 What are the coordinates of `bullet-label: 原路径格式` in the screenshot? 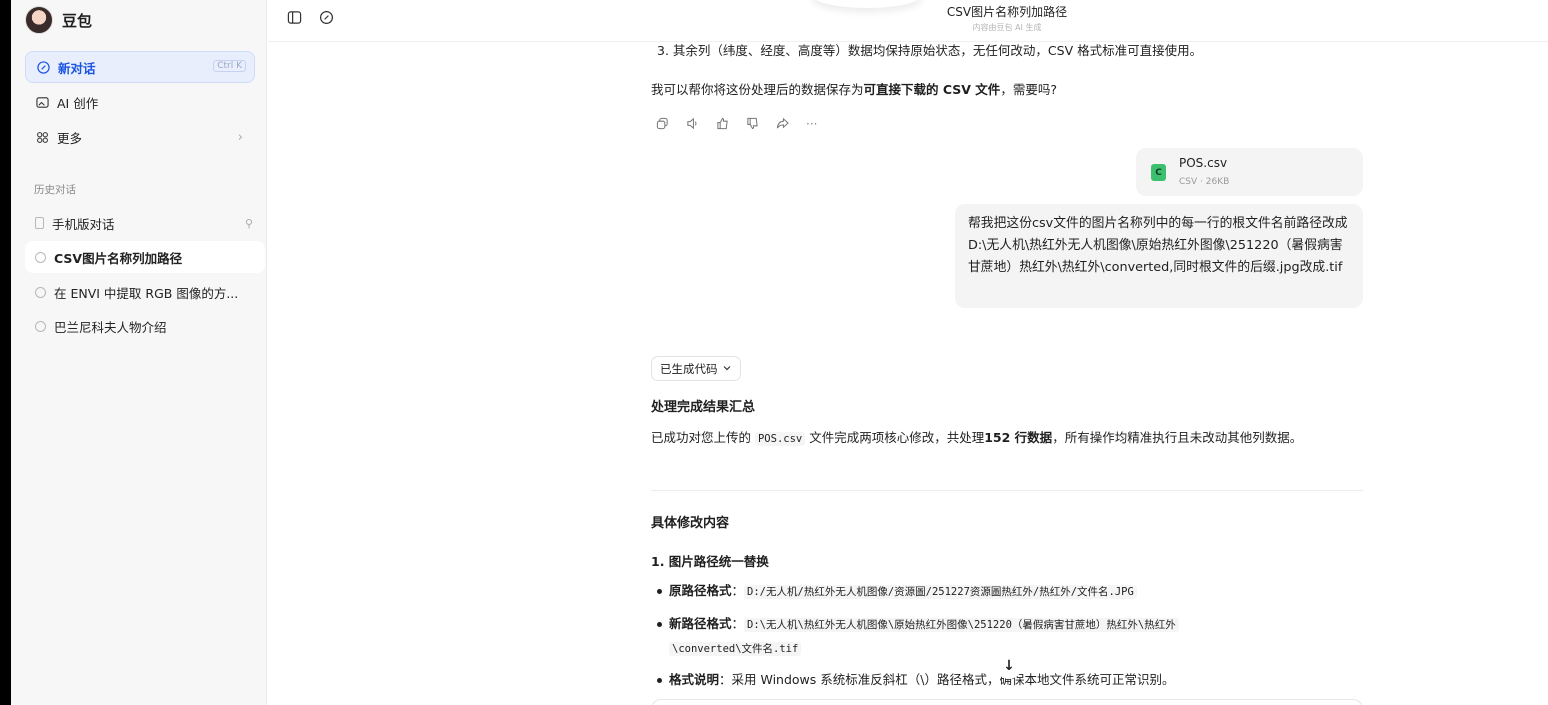 It's located at (700, 590).